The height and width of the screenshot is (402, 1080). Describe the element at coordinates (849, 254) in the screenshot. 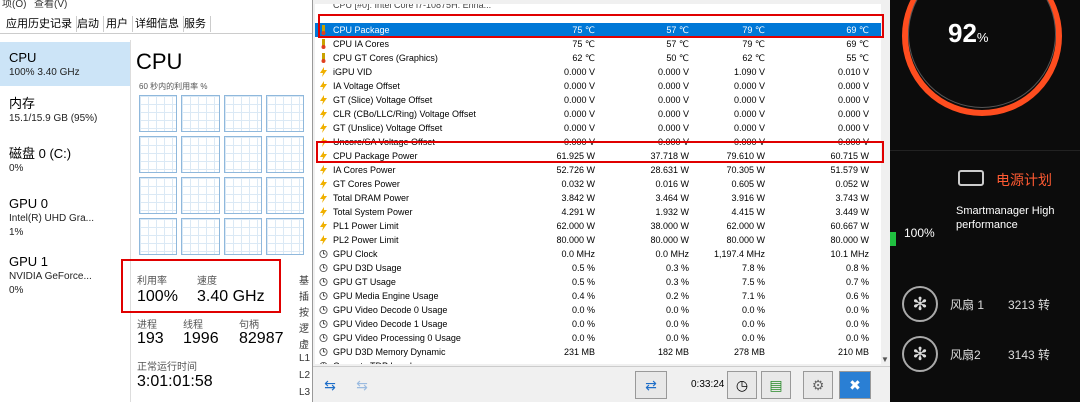

I see `sensor-average: 10.1 MHz` at that location.